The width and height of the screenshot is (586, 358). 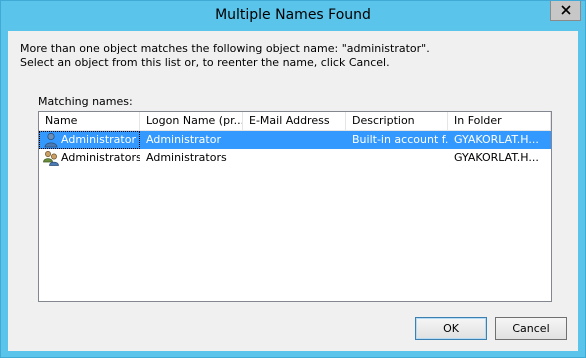 I want to click on close-icon, so click(x=566, y=10).